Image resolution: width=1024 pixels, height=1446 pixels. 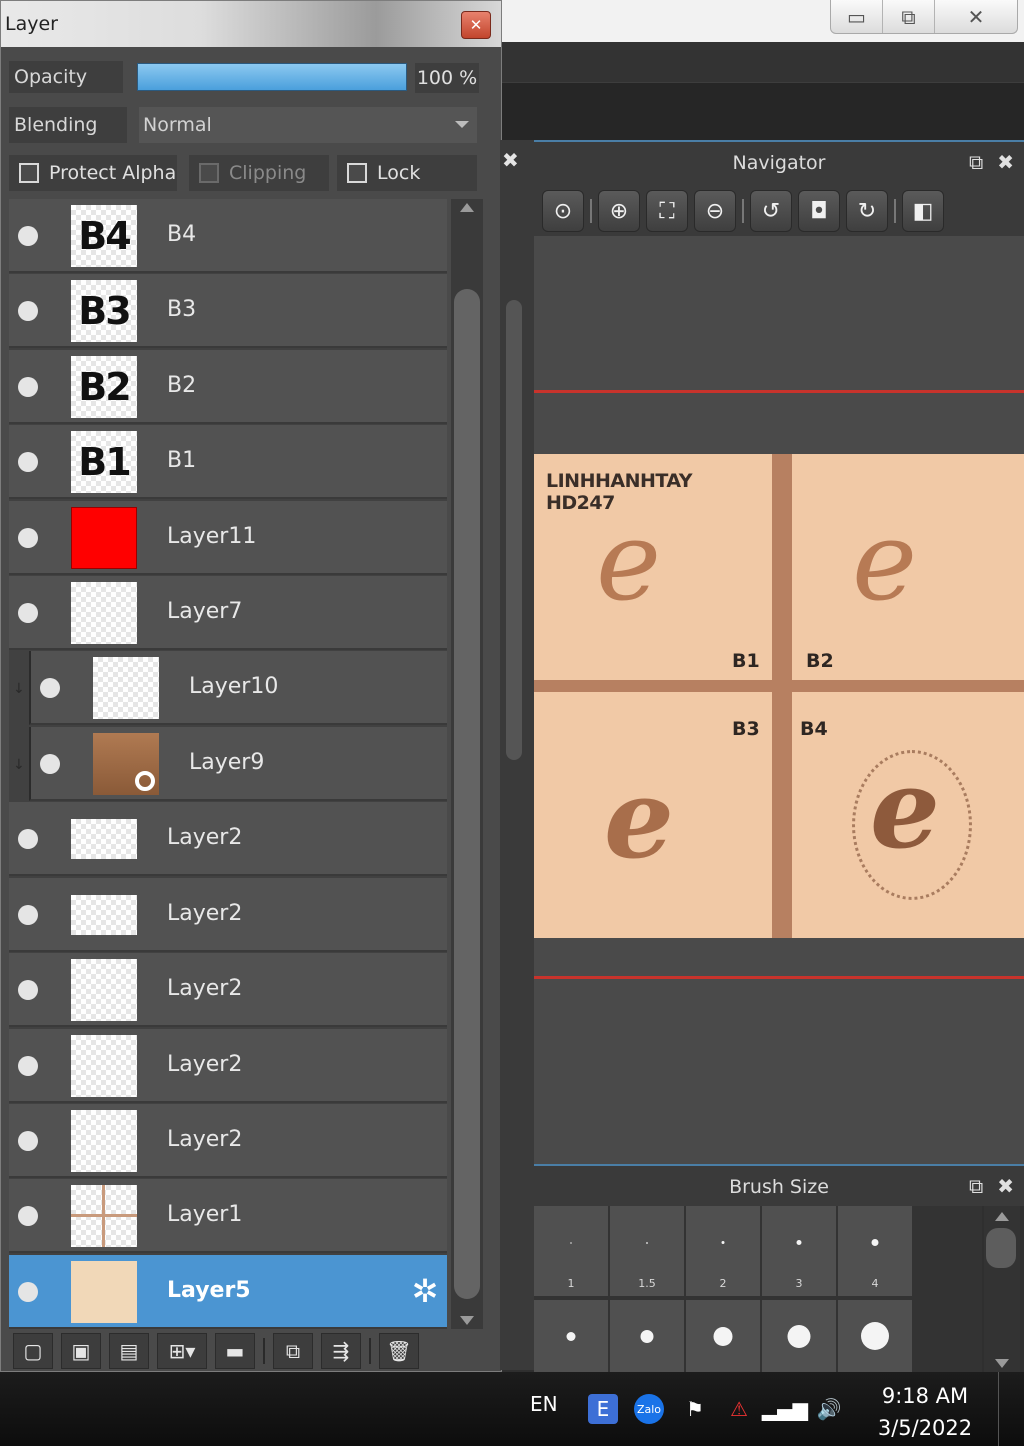 I want to click on gear-icon: ✲, so click(x=425, y=1291).